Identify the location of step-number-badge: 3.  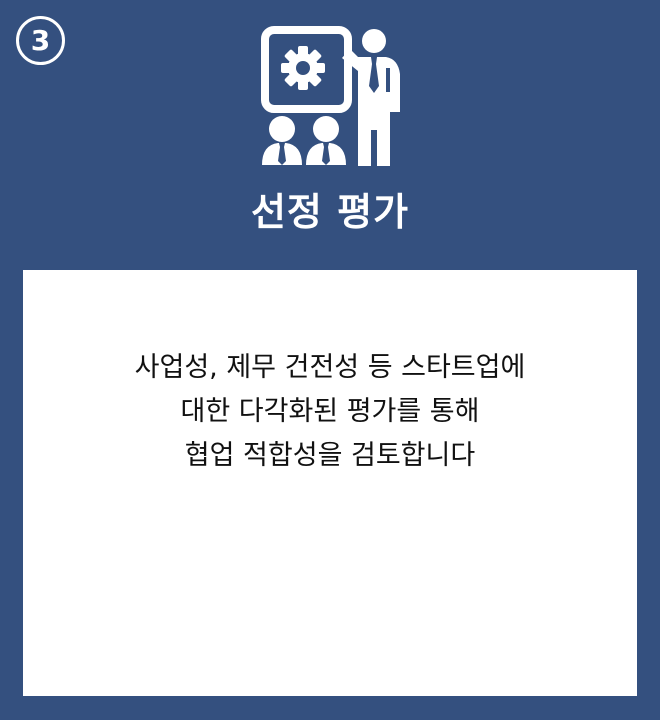
(40, 40).